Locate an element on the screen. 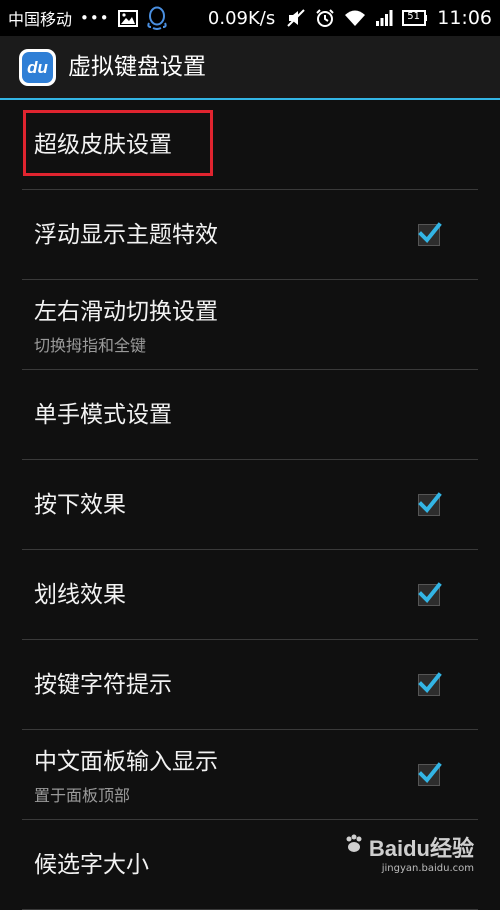 This screenshot has height=910, width=500. settings-row-title: 划线效果 is located at coordinates (80, 595).